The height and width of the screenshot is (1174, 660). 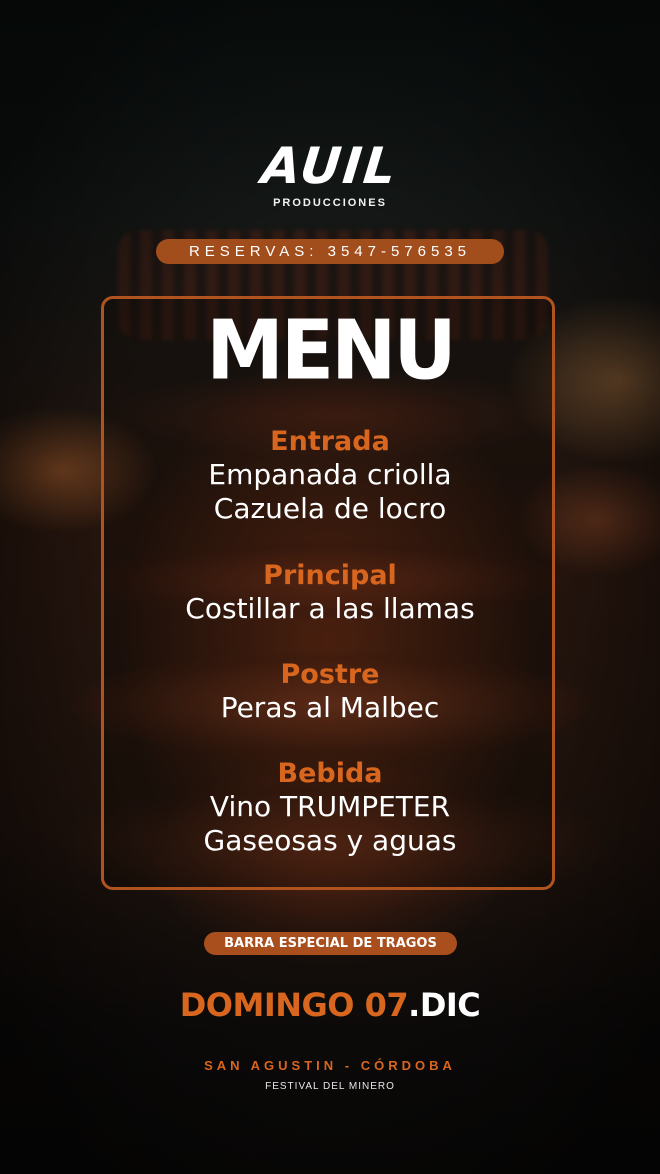 I want to click on menu-item: Cazuela de locro, so click(x=330, y=508).